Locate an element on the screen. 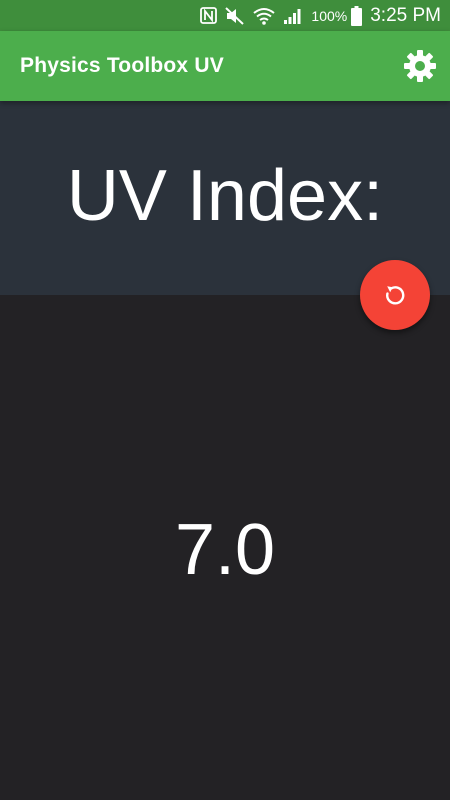 The width and height of the screenshot is (450, 800). battery-icon is located at coordinates (357, 15).